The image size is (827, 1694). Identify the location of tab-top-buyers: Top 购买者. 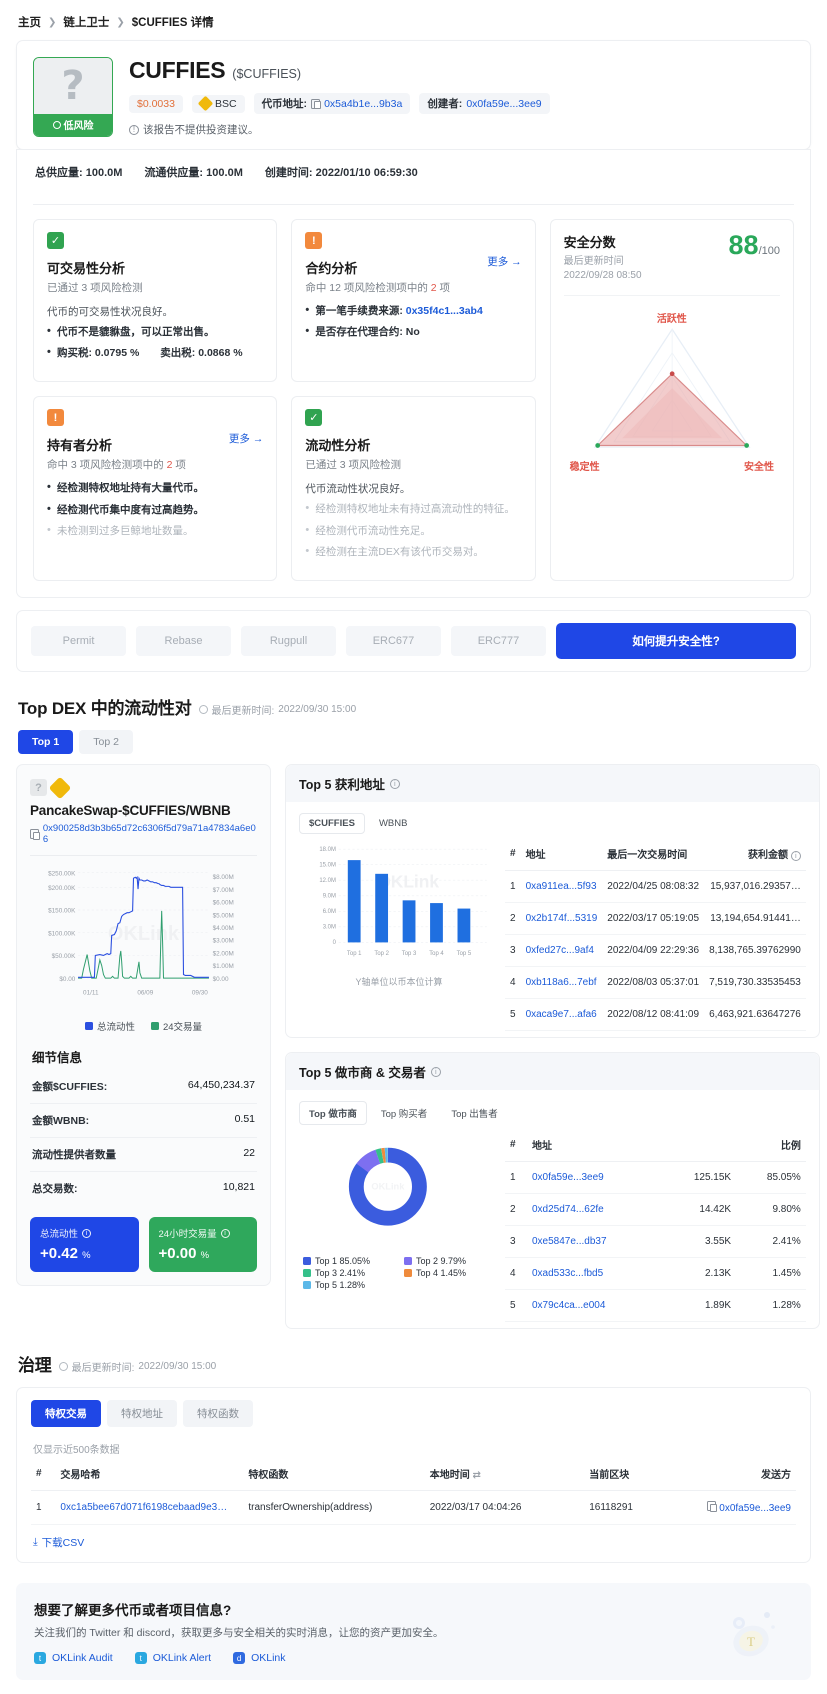
(404, 1113).